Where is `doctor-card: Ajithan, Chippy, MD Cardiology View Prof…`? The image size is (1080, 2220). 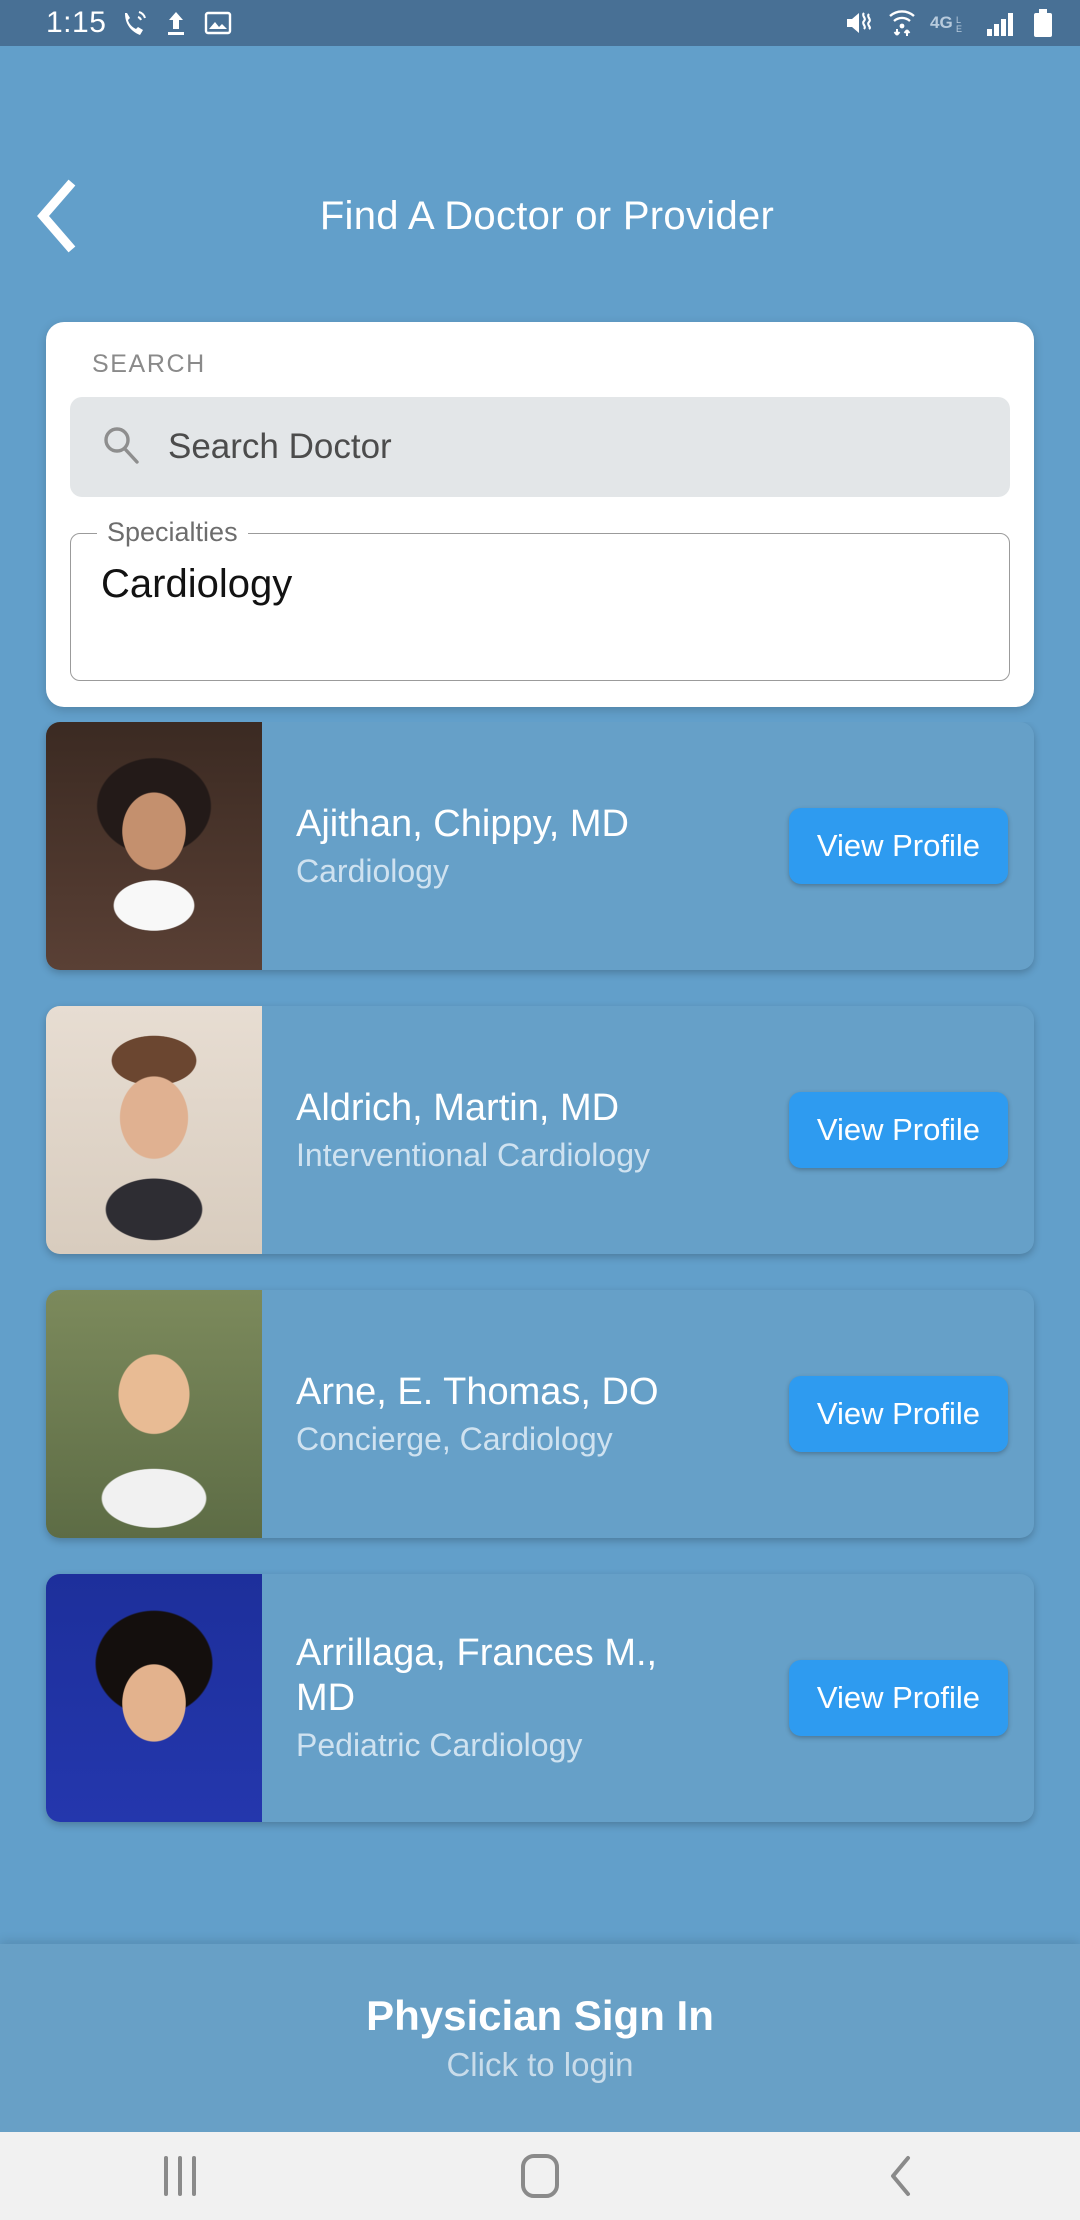 doctor-card: Ajithan, Chippy, MD Cardiology View Prof… is located at coordinates (540, 846).